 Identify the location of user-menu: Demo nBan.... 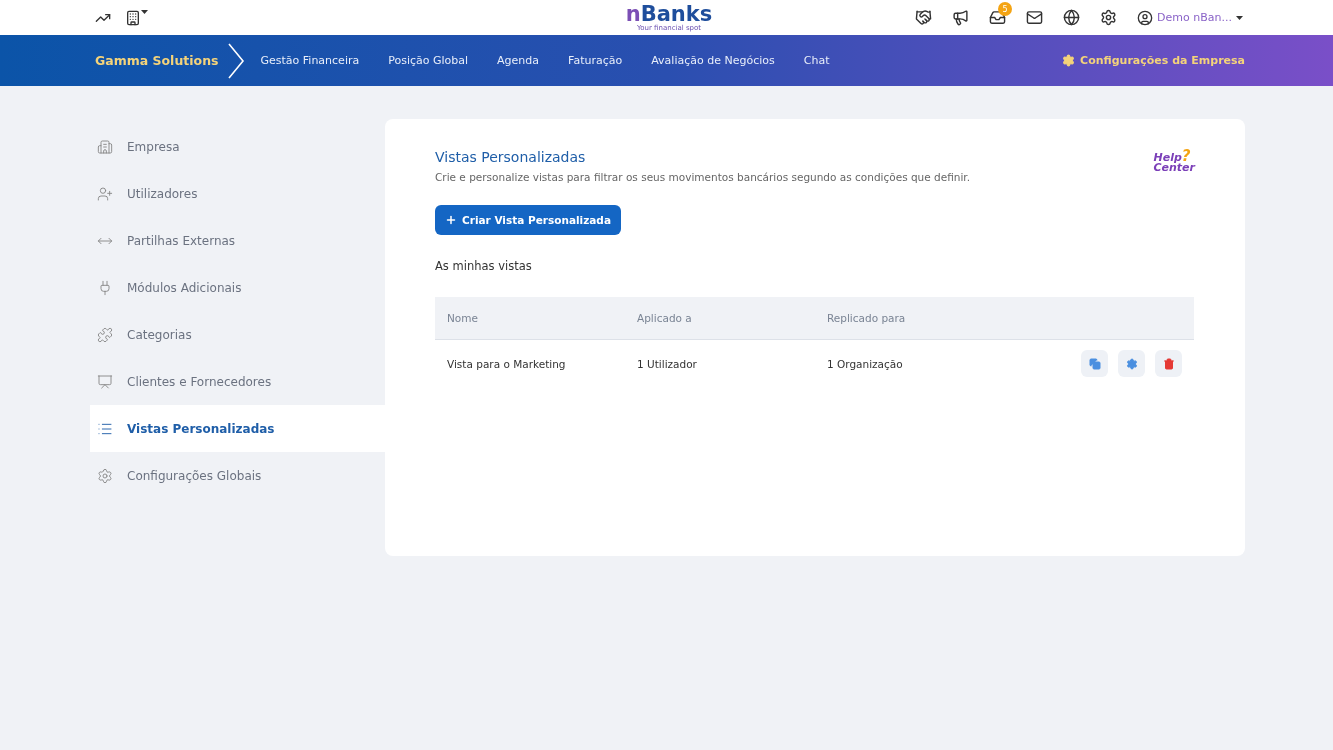
(1190, 17).